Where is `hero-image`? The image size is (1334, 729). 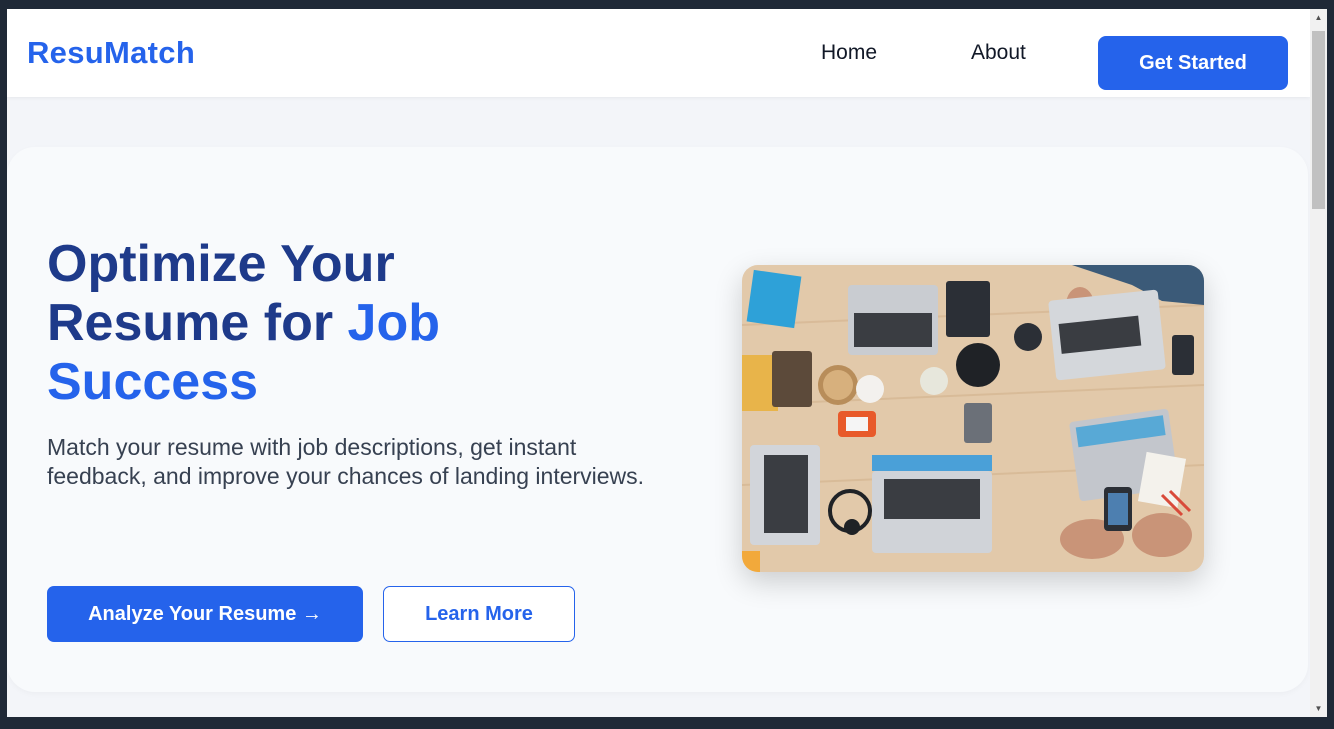 hero-image is located at coordinates (973, 418).